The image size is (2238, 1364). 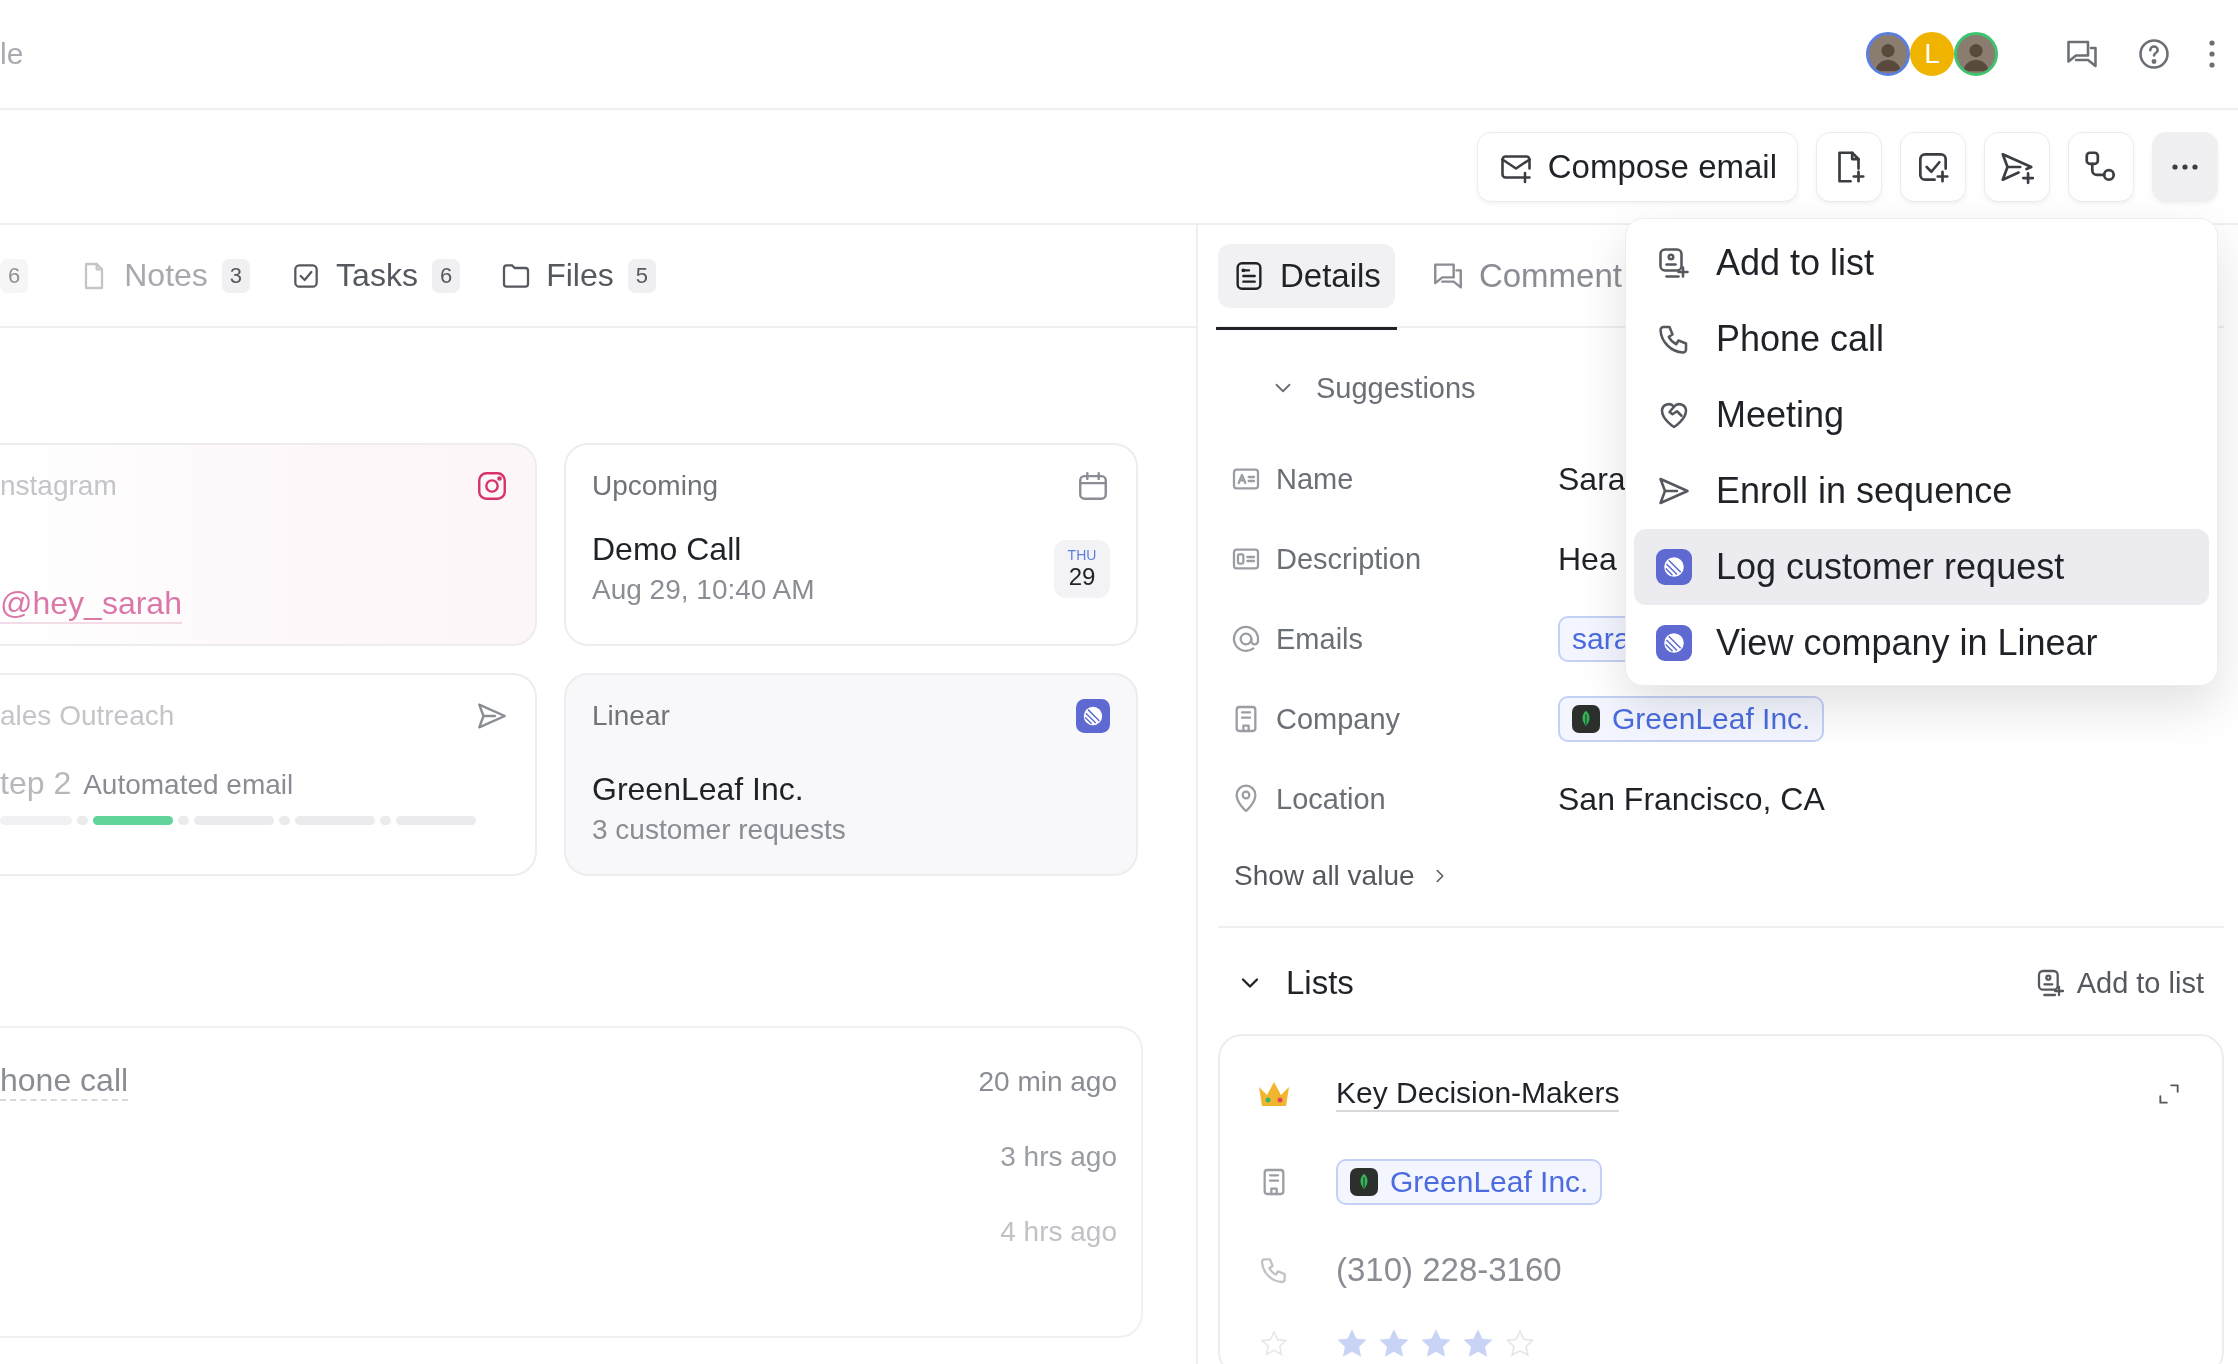 I want to click on field-value: San Francisco, CA, so click(x=1691, y=799).